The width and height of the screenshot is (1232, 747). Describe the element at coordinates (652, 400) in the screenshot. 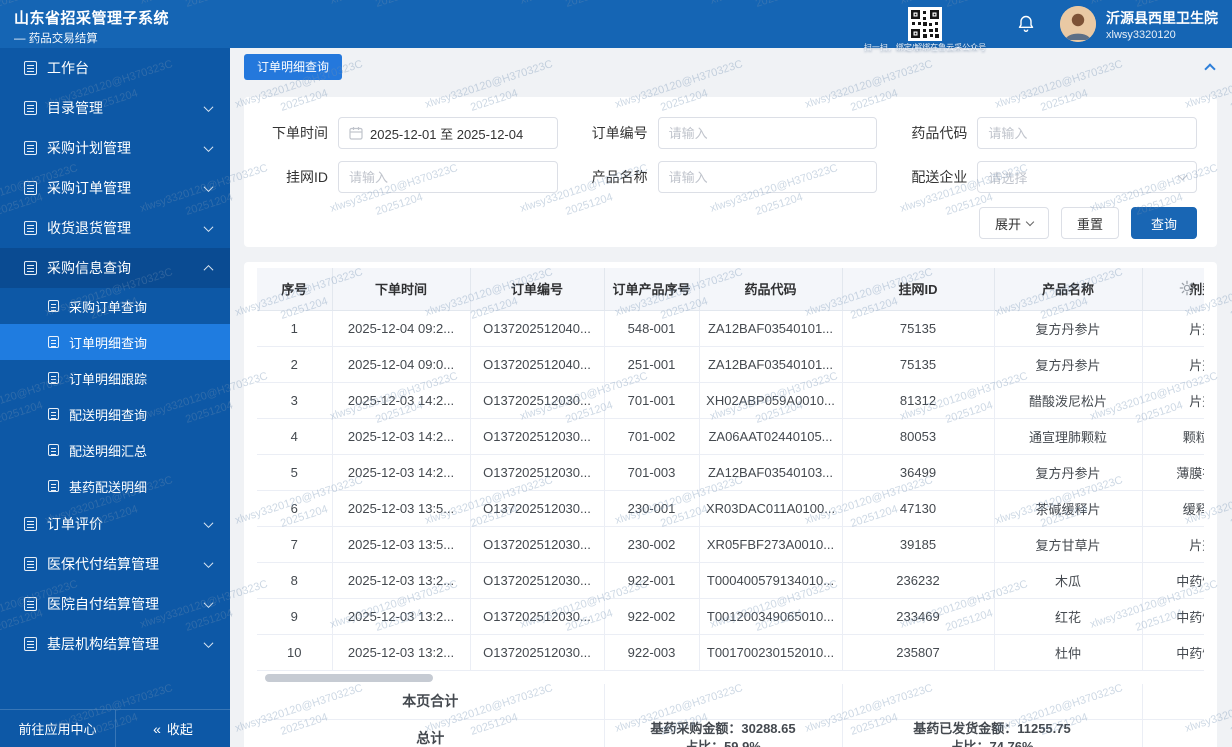

I see `table-cell: 701-001` at that location.